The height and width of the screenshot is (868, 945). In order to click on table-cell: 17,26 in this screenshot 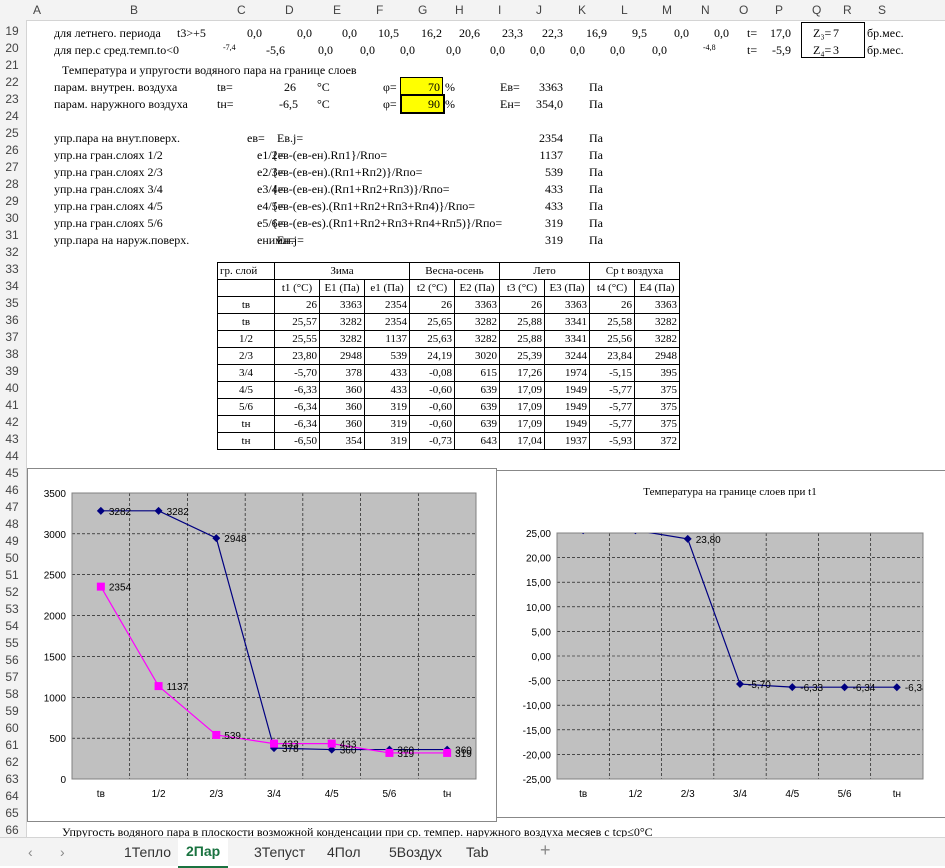, I will do `click(522, 373)`.